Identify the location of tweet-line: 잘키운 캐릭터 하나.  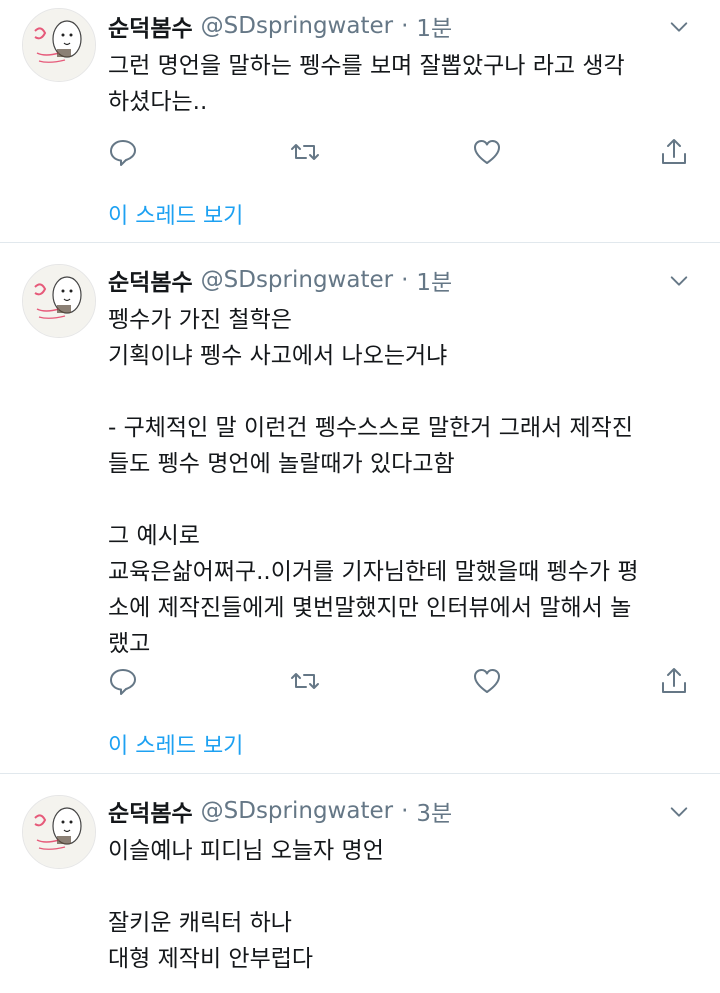
(200, 923).